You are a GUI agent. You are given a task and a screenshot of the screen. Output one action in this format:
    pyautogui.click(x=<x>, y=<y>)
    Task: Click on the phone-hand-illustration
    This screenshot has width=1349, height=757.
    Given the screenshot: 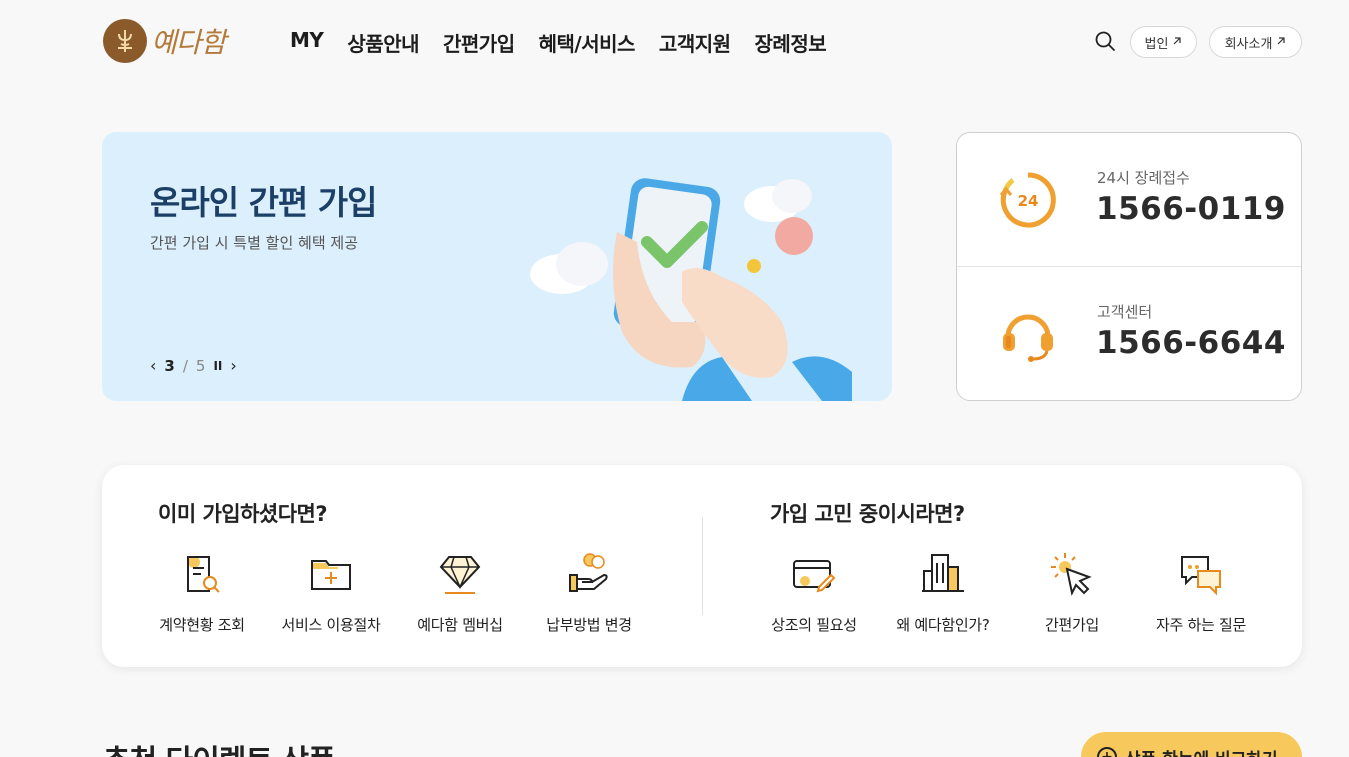 What is the action you would take?
    pyautogui.click(x=691, y=289)
    